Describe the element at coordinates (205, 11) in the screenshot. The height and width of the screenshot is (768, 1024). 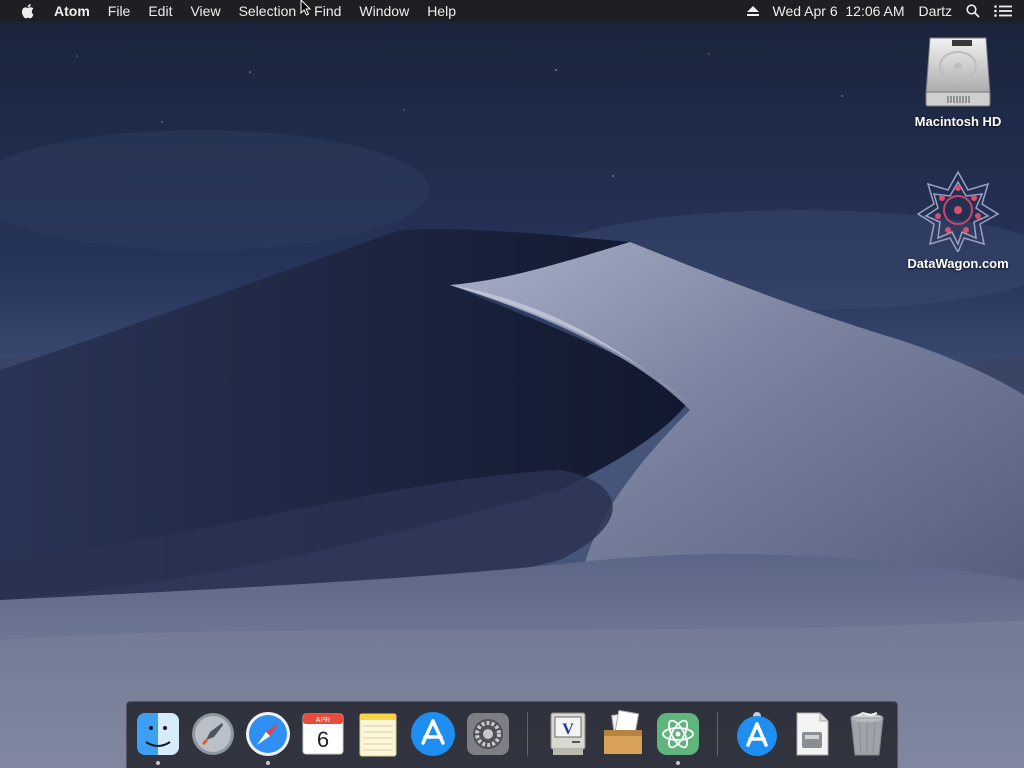
I see `menu-view: View` at that location.